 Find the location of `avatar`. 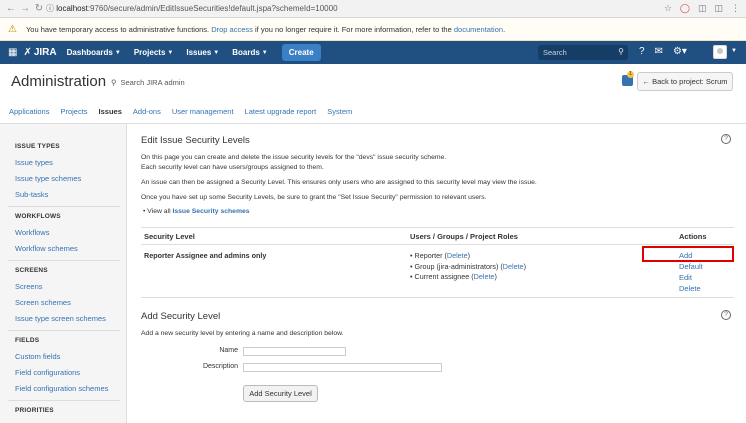

avatar is located at coordinates (720, 52).